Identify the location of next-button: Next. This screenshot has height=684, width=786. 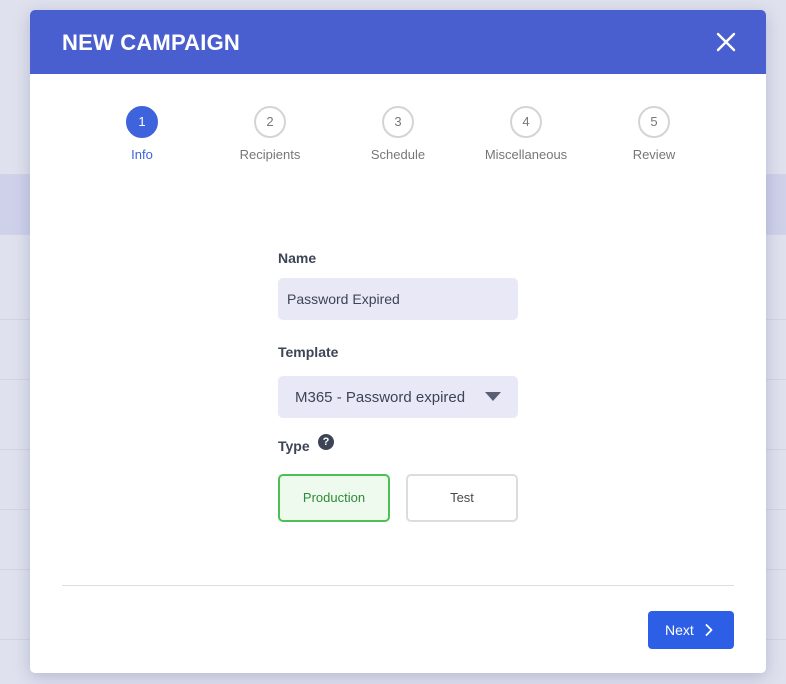
(691, 630).